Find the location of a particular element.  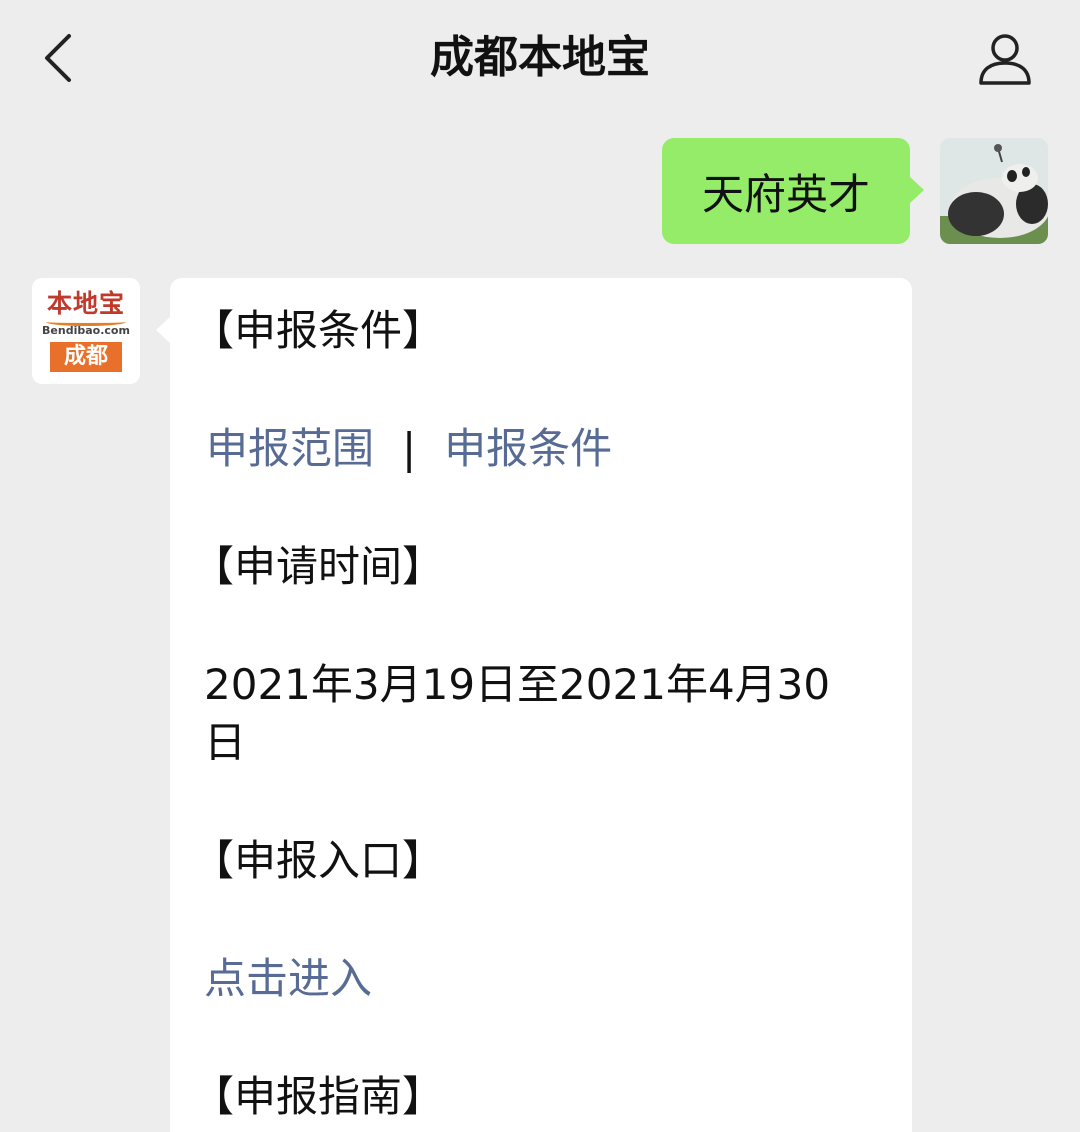

heading-conditions: 【申报条件】 is located at coordinates (318, 330).